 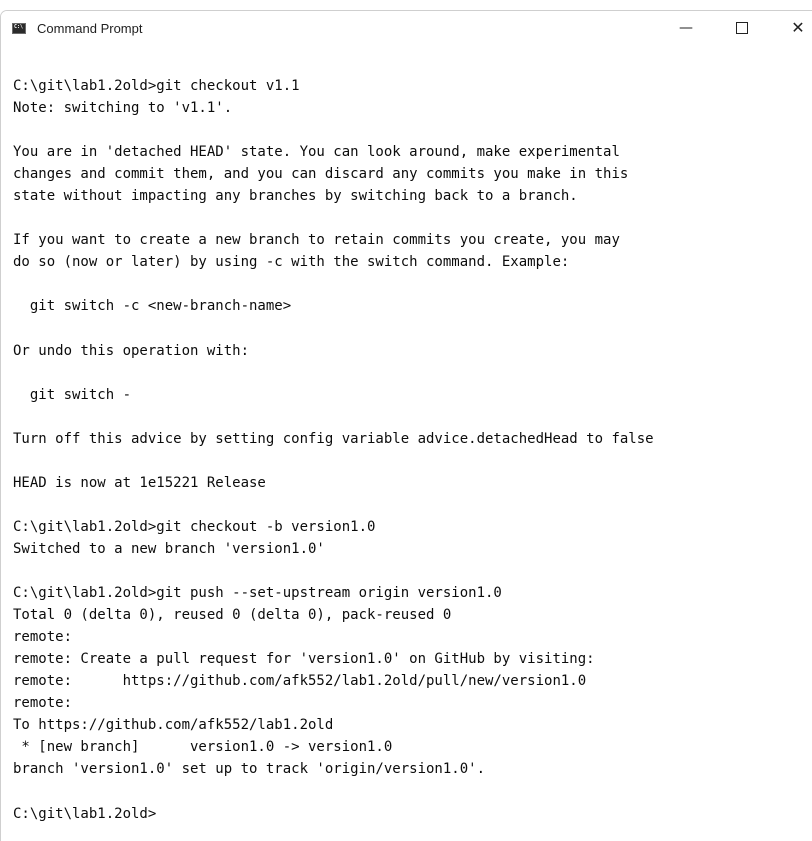 I want to click on console-line: Or undo this operation with:, so click(x=131, y=350).